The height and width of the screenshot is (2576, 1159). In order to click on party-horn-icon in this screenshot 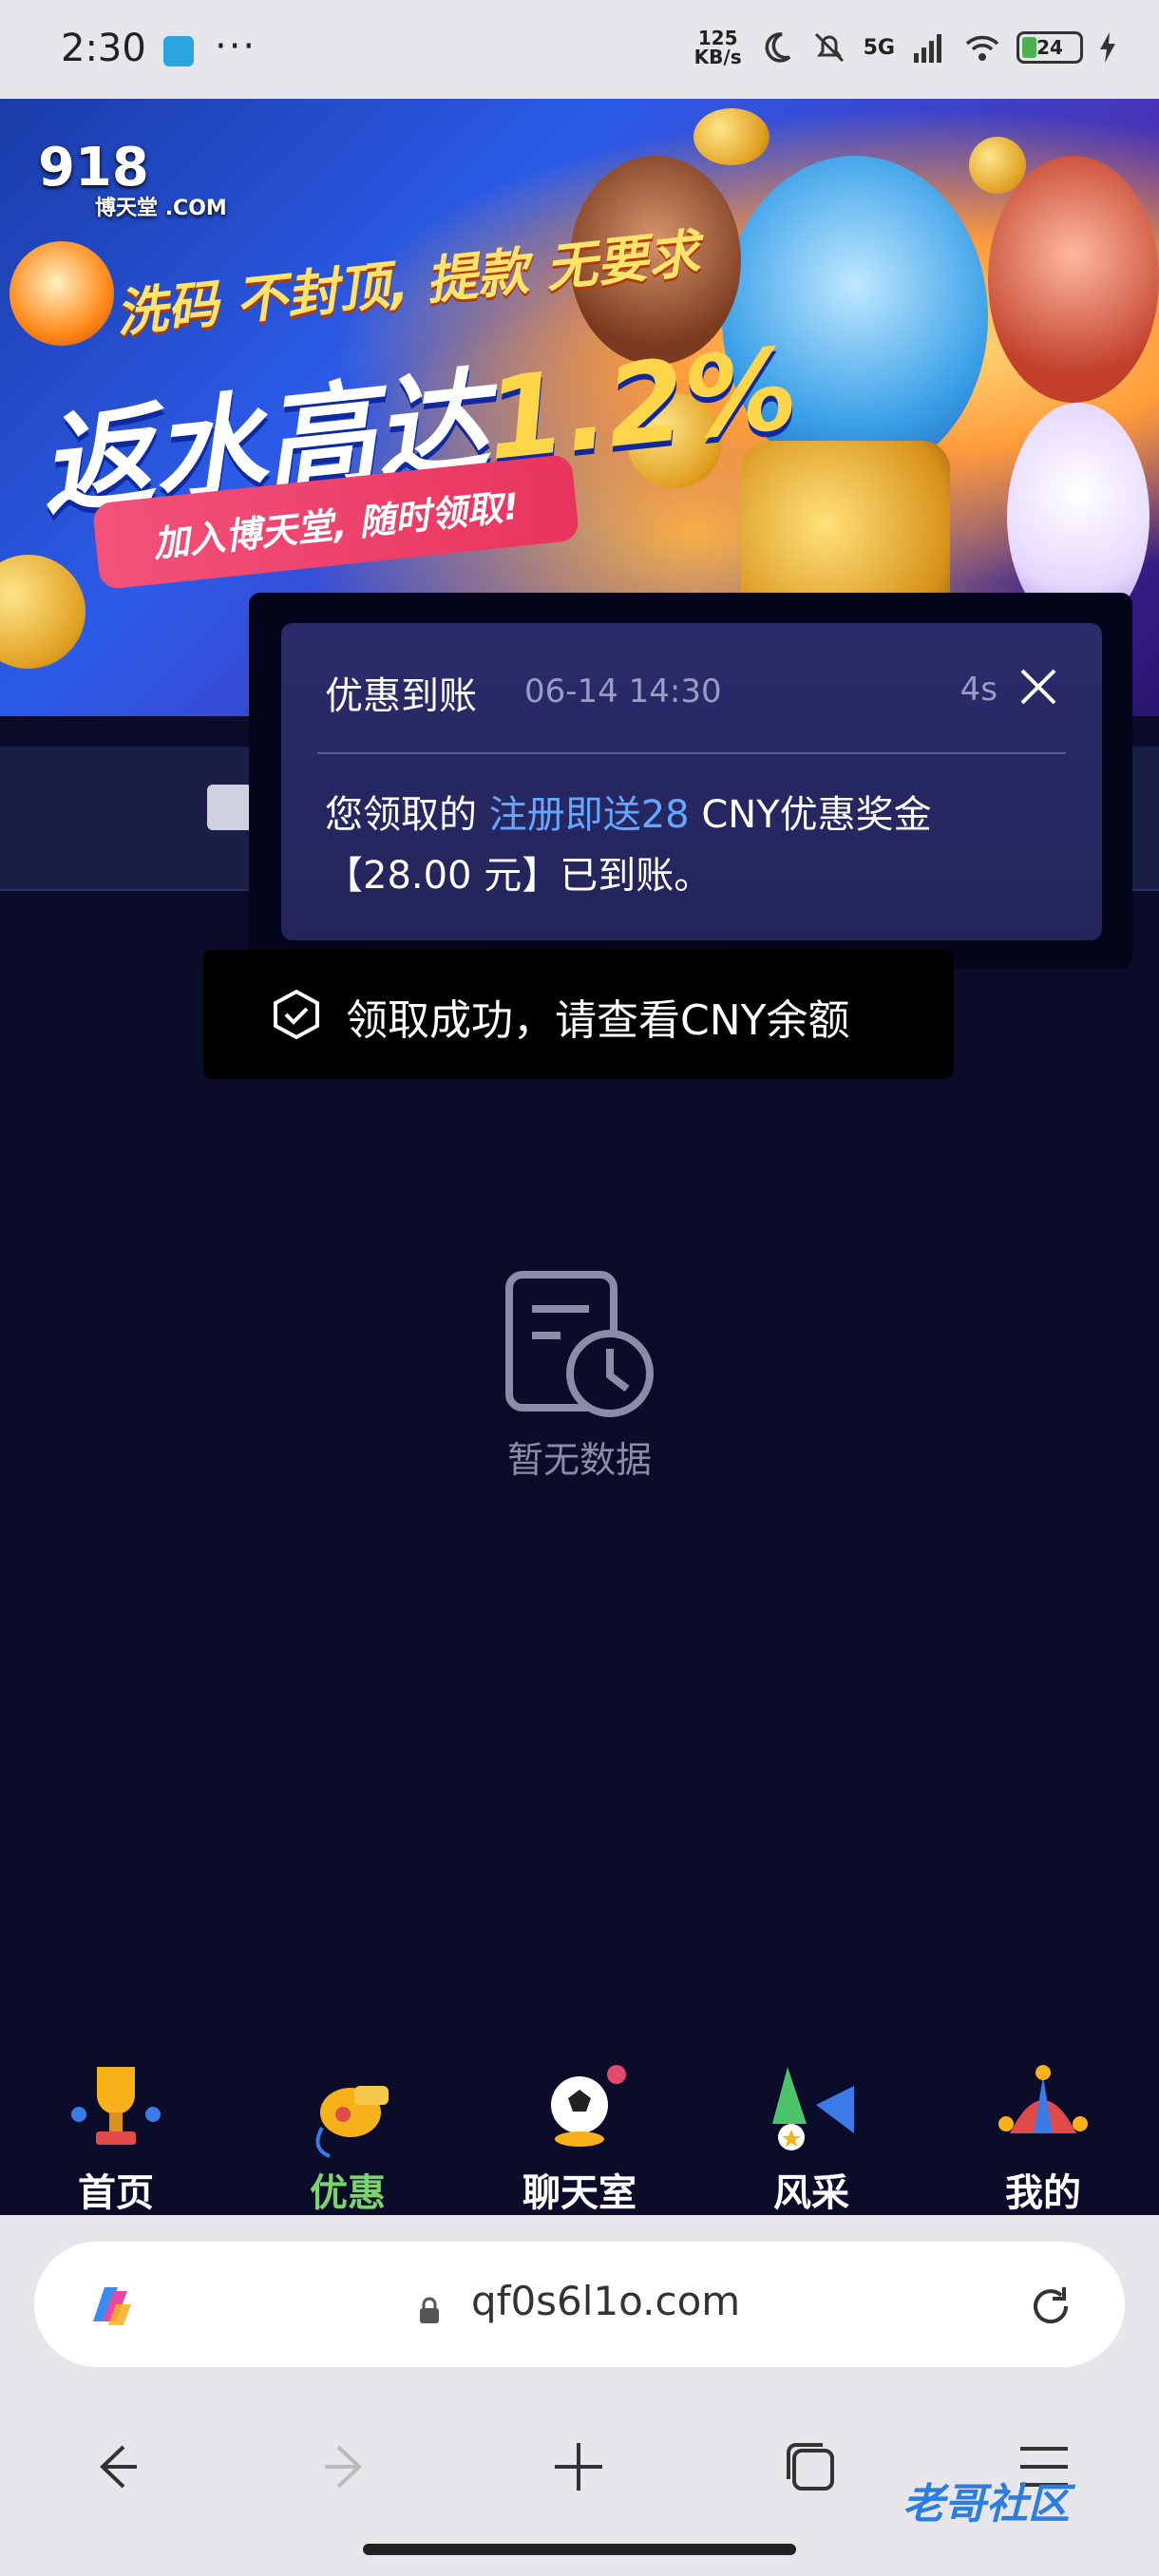, I will do `click(813, 2108)`.